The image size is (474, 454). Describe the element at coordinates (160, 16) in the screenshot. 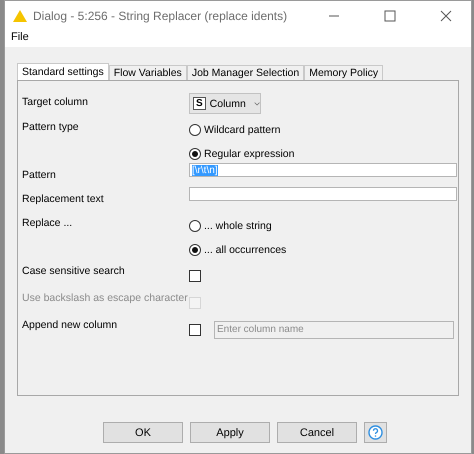

I see `window-title: Dialog - 5:256 - String Replacer (replace idents)` at that location.